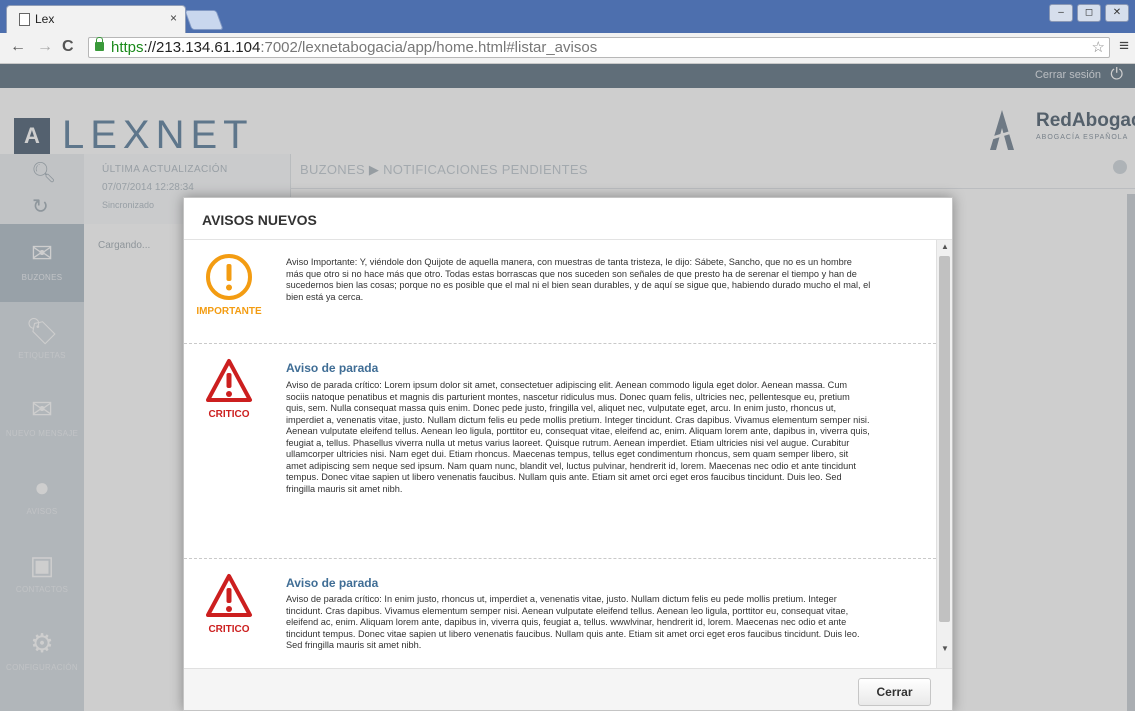 Image resolution: width=1135 pixels, height=711 pixels. I want to click on modal-footer: Cerrar, so click(568, 689).